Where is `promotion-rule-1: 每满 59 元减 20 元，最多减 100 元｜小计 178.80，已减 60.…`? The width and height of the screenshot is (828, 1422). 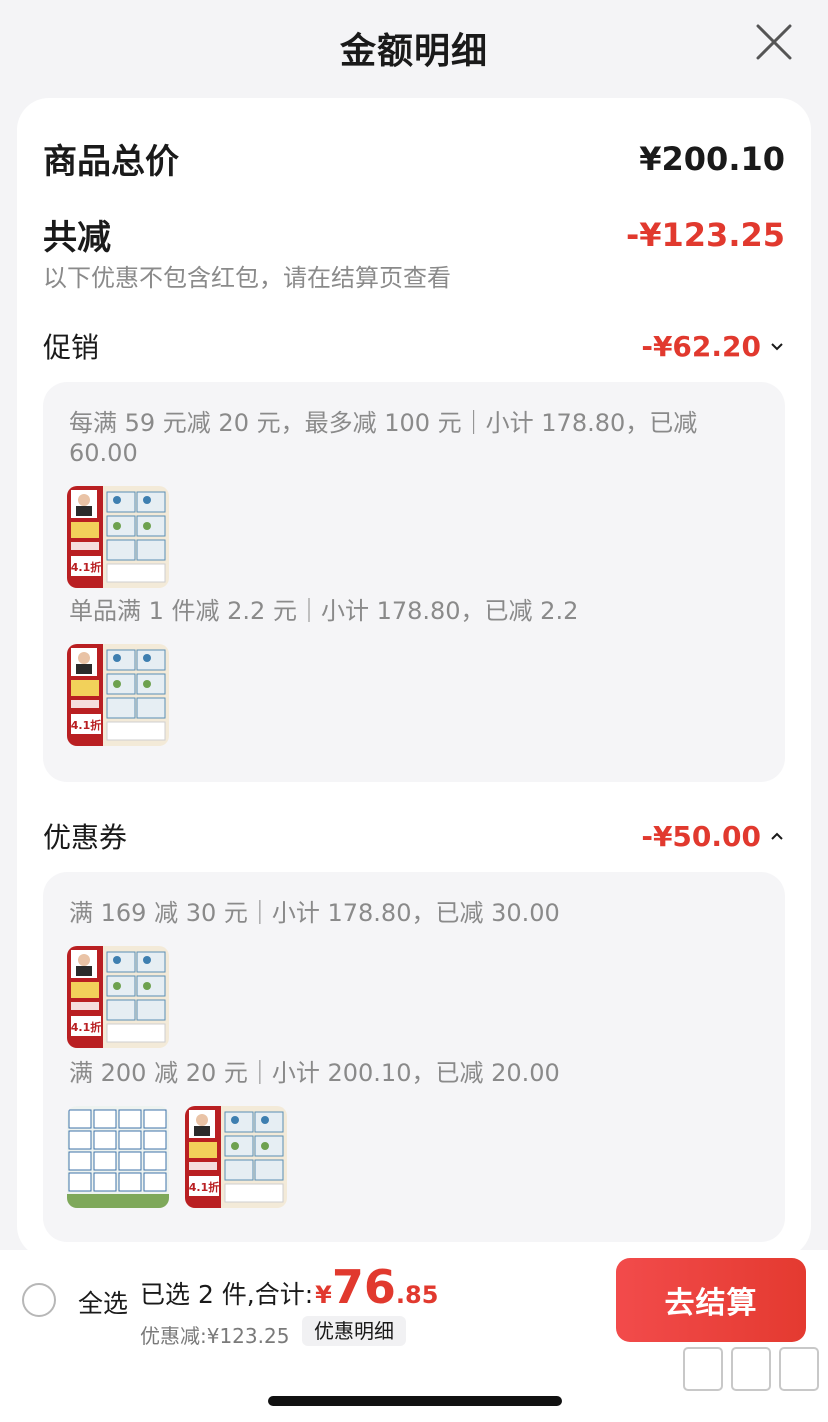 promotion-rule-1: 每满 59 元减 20 元，最多减 100 元｜小计 178.80，已减 60.… is located at coordinates (383, 438).